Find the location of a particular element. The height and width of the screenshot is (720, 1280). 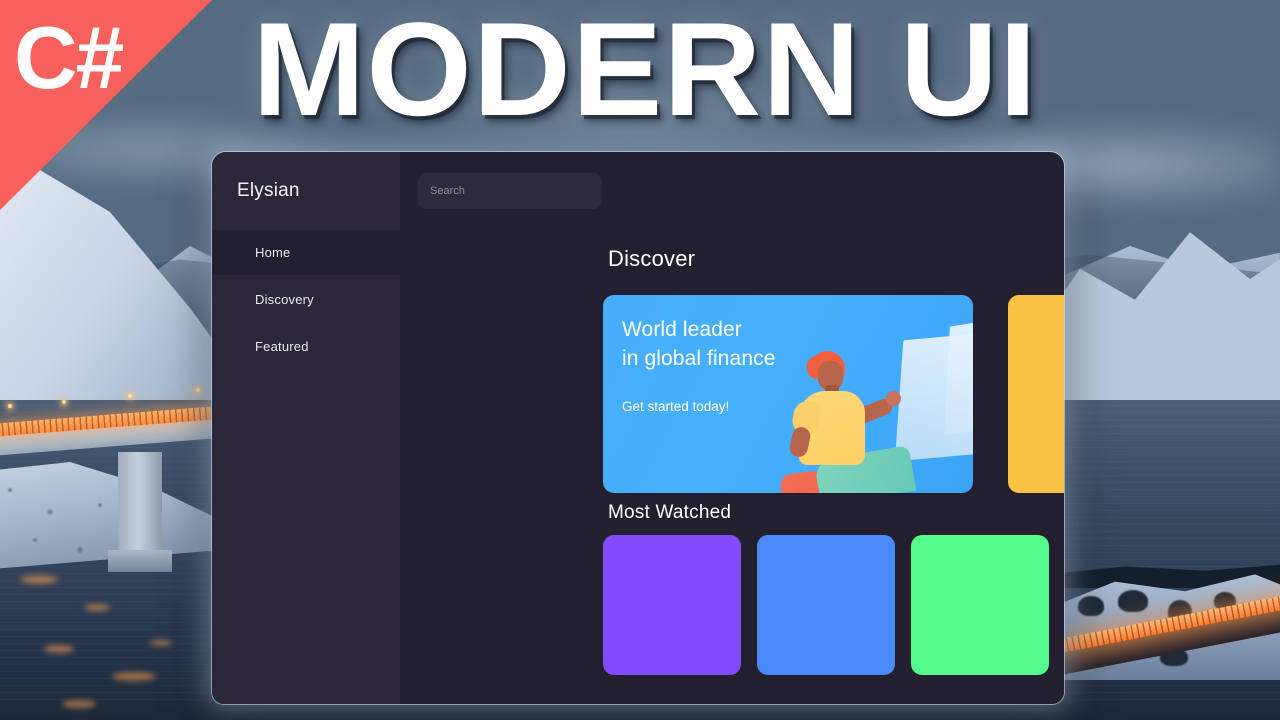

sidebar: Elysian Home Discovery Featured is located at coordinates (306, 428).